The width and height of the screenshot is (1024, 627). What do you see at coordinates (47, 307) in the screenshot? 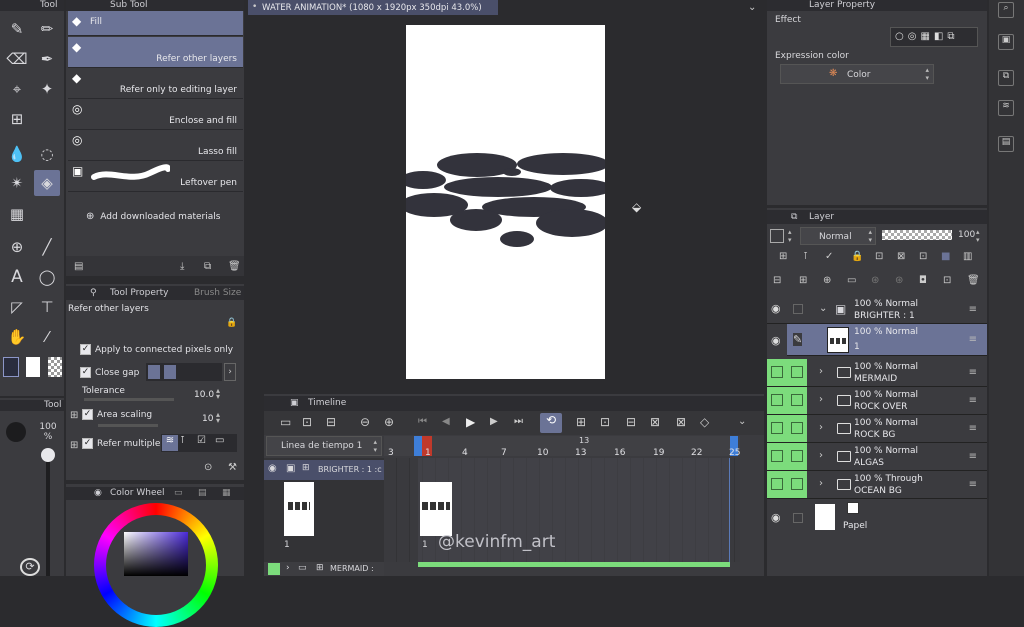
I see `ruler-tool-button: ⊤` at bounding box center [47, 307].